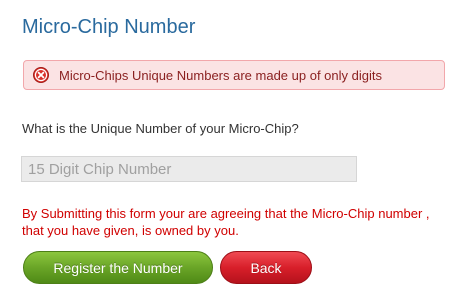 This screenshot has height=301, width=460. Describe the element at coordinates (189, 169) in the screenshot. I see `chip-number-input` at that location.